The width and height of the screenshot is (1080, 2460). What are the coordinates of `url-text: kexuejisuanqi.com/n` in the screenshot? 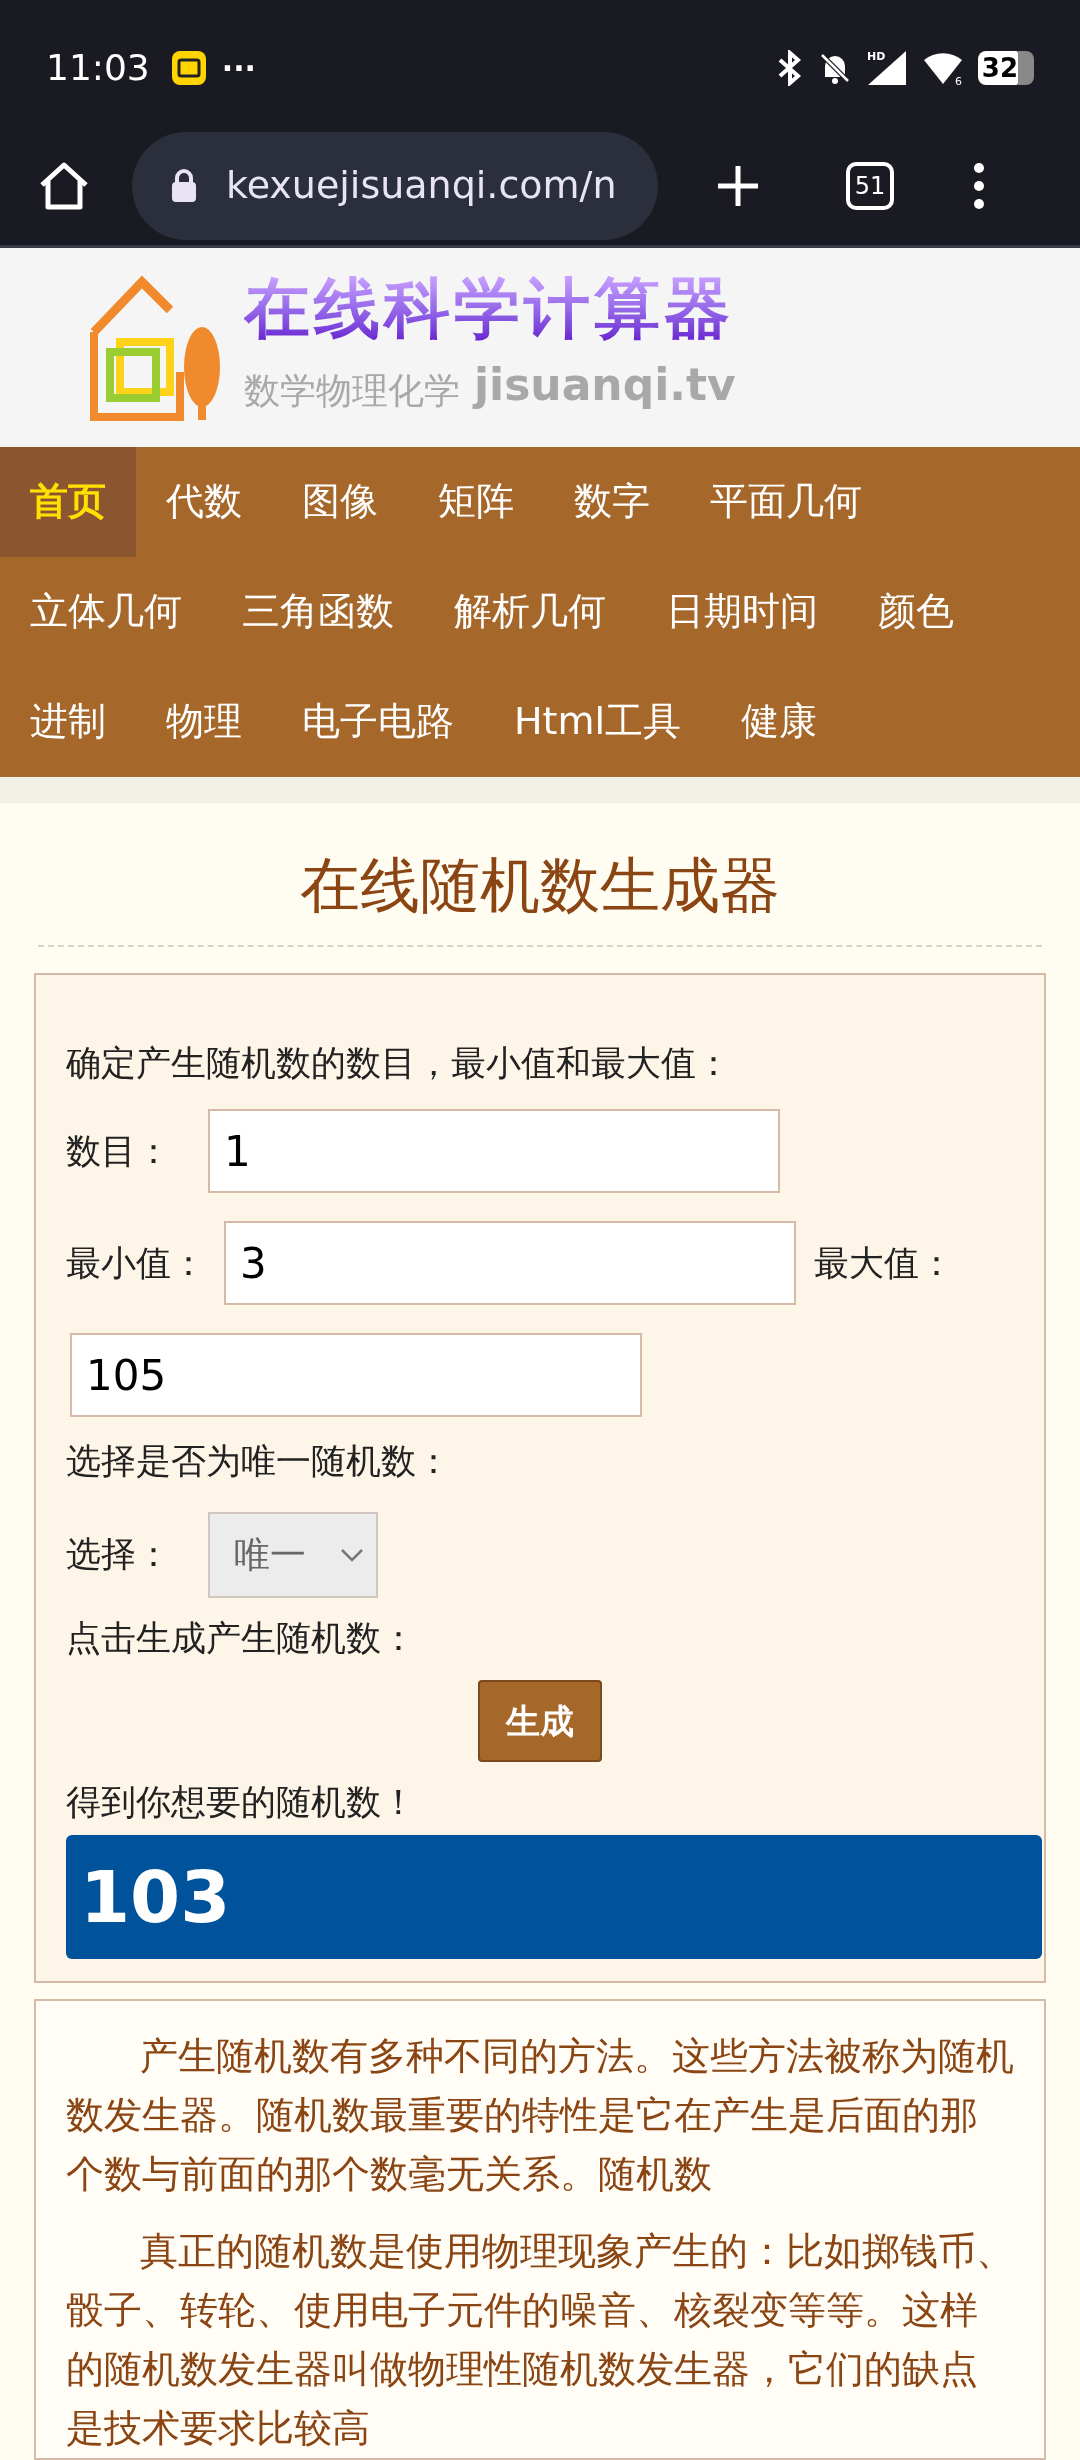 It's located at (421, 186).